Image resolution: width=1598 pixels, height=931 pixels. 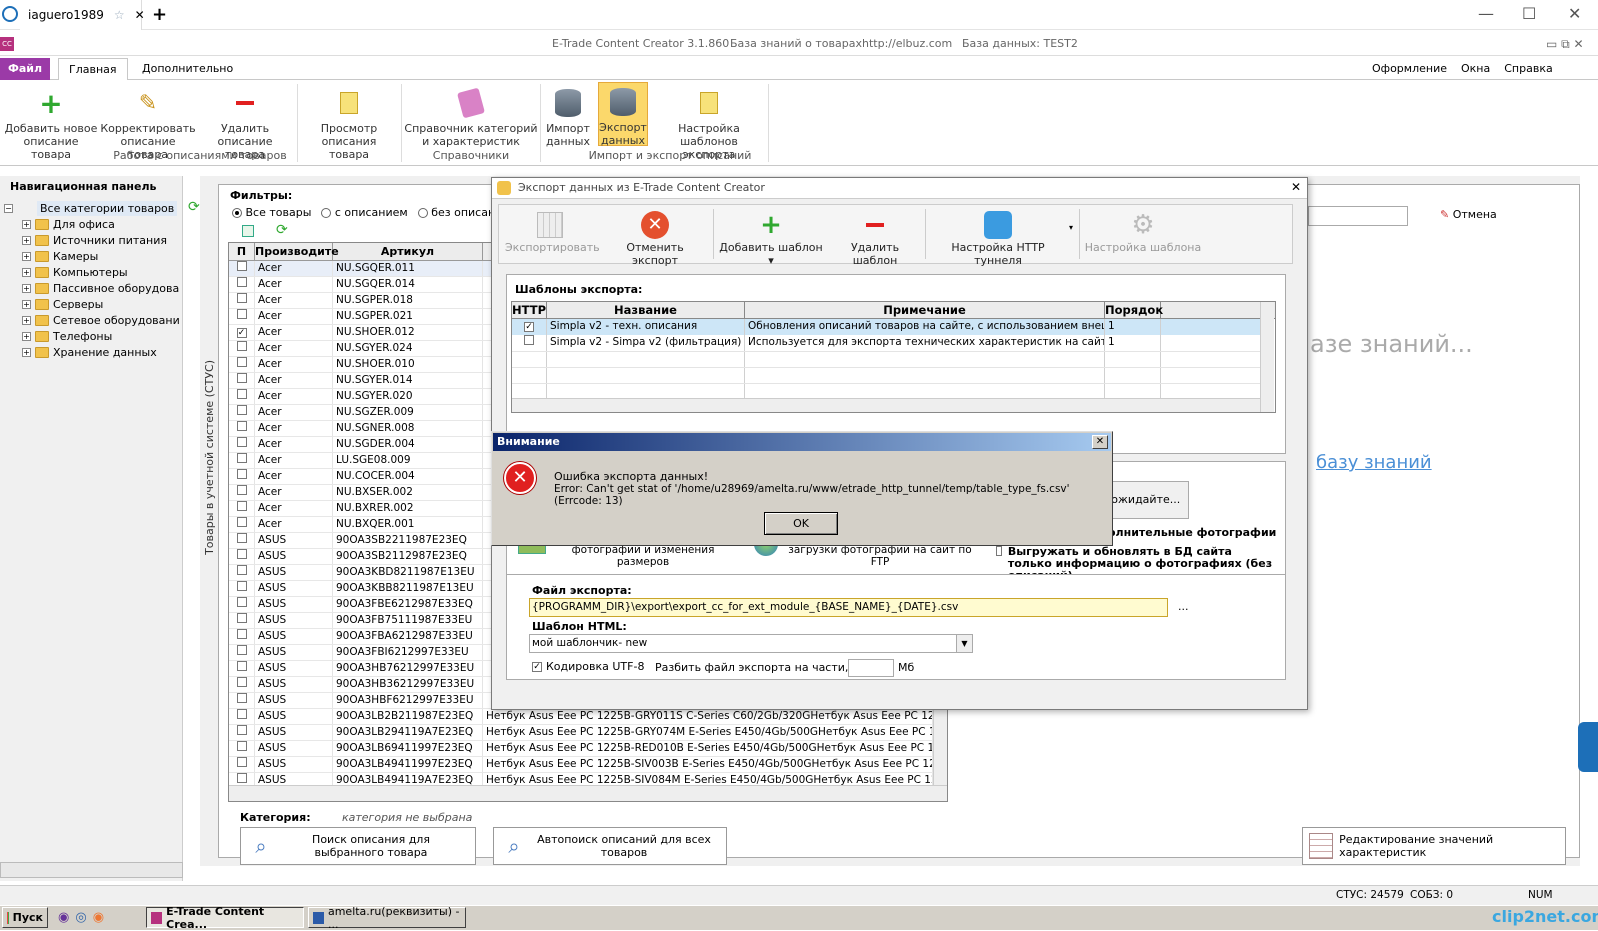 What do you see at coordinates (100, 288) in the screenshot?
I see `tree-item: + Пассивное оборудова` at bounding box center [100, 288].